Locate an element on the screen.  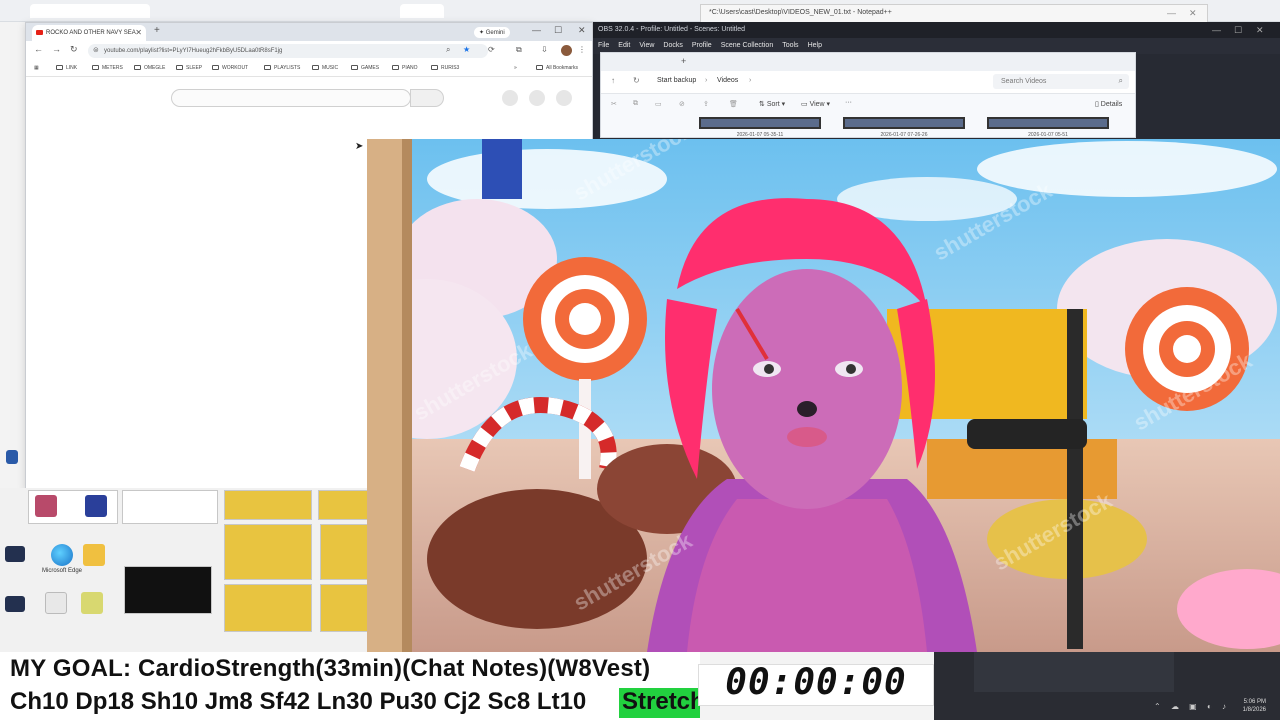
paste-icon: ▭ is located at coordinates (658, 104).